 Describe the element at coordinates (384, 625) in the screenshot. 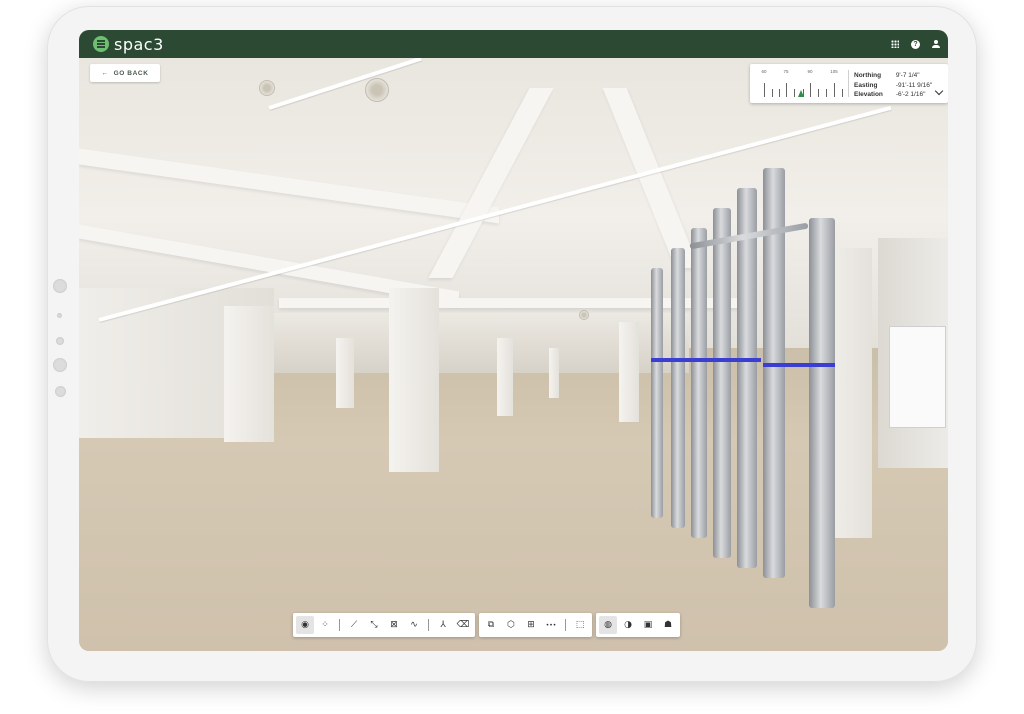

I see `view-tools-group: ◉ ⁘ ⟋ ⤡ ⊠ ∿ ⅄ ⌫` at that location.